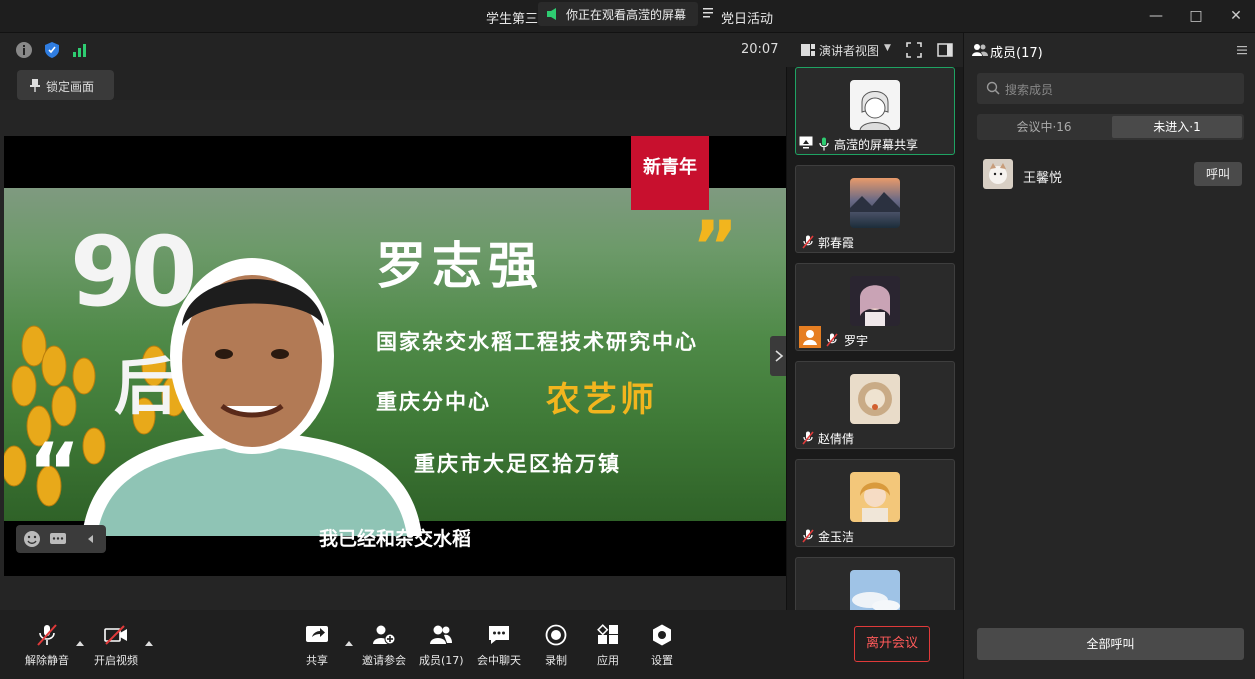 The width and height of the screenshot is (1255, 679). I want to click on participant-tile: 赵倩倩, so click(875, 405).